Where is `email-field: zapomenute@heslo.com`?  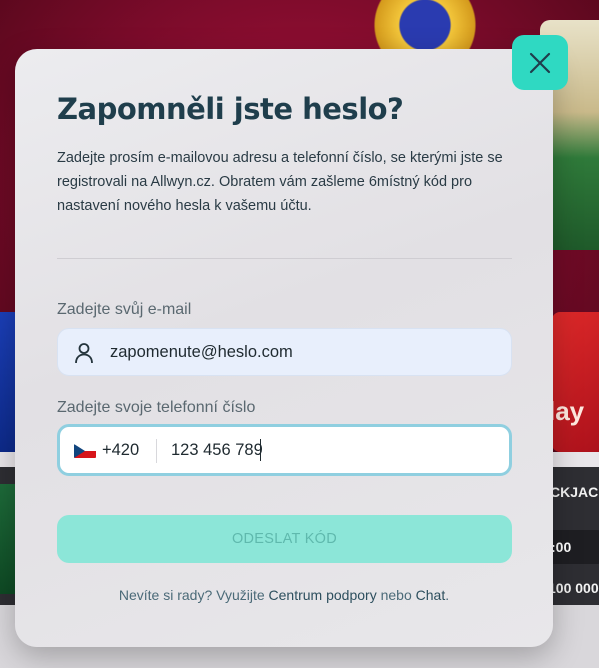 email-field: zapomenute@heslo.com is located at coordinates (284, 352).